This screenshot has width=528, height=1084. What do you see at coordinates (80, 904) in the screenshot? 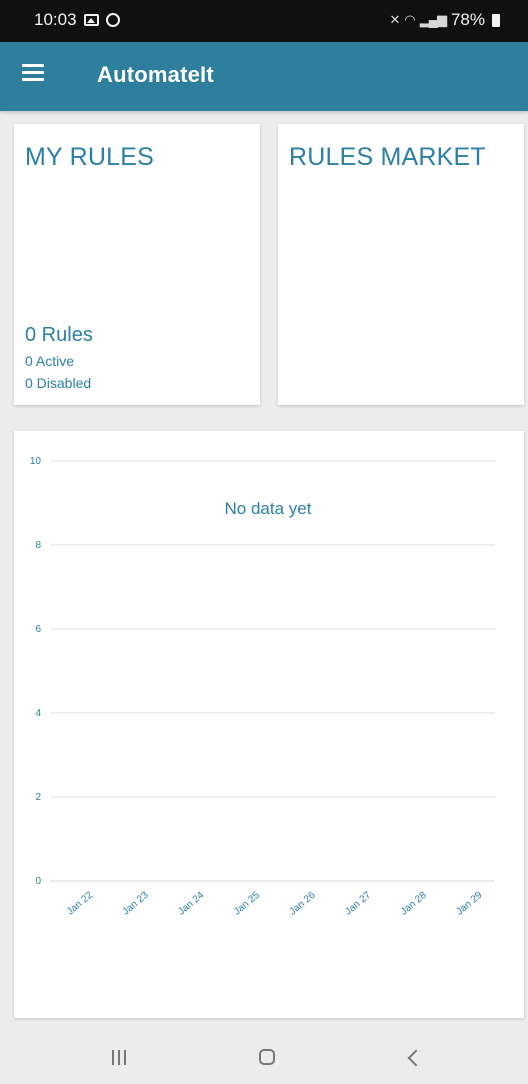
I see `x-tick-label: Jan 22` at bounding box center [80, 904].